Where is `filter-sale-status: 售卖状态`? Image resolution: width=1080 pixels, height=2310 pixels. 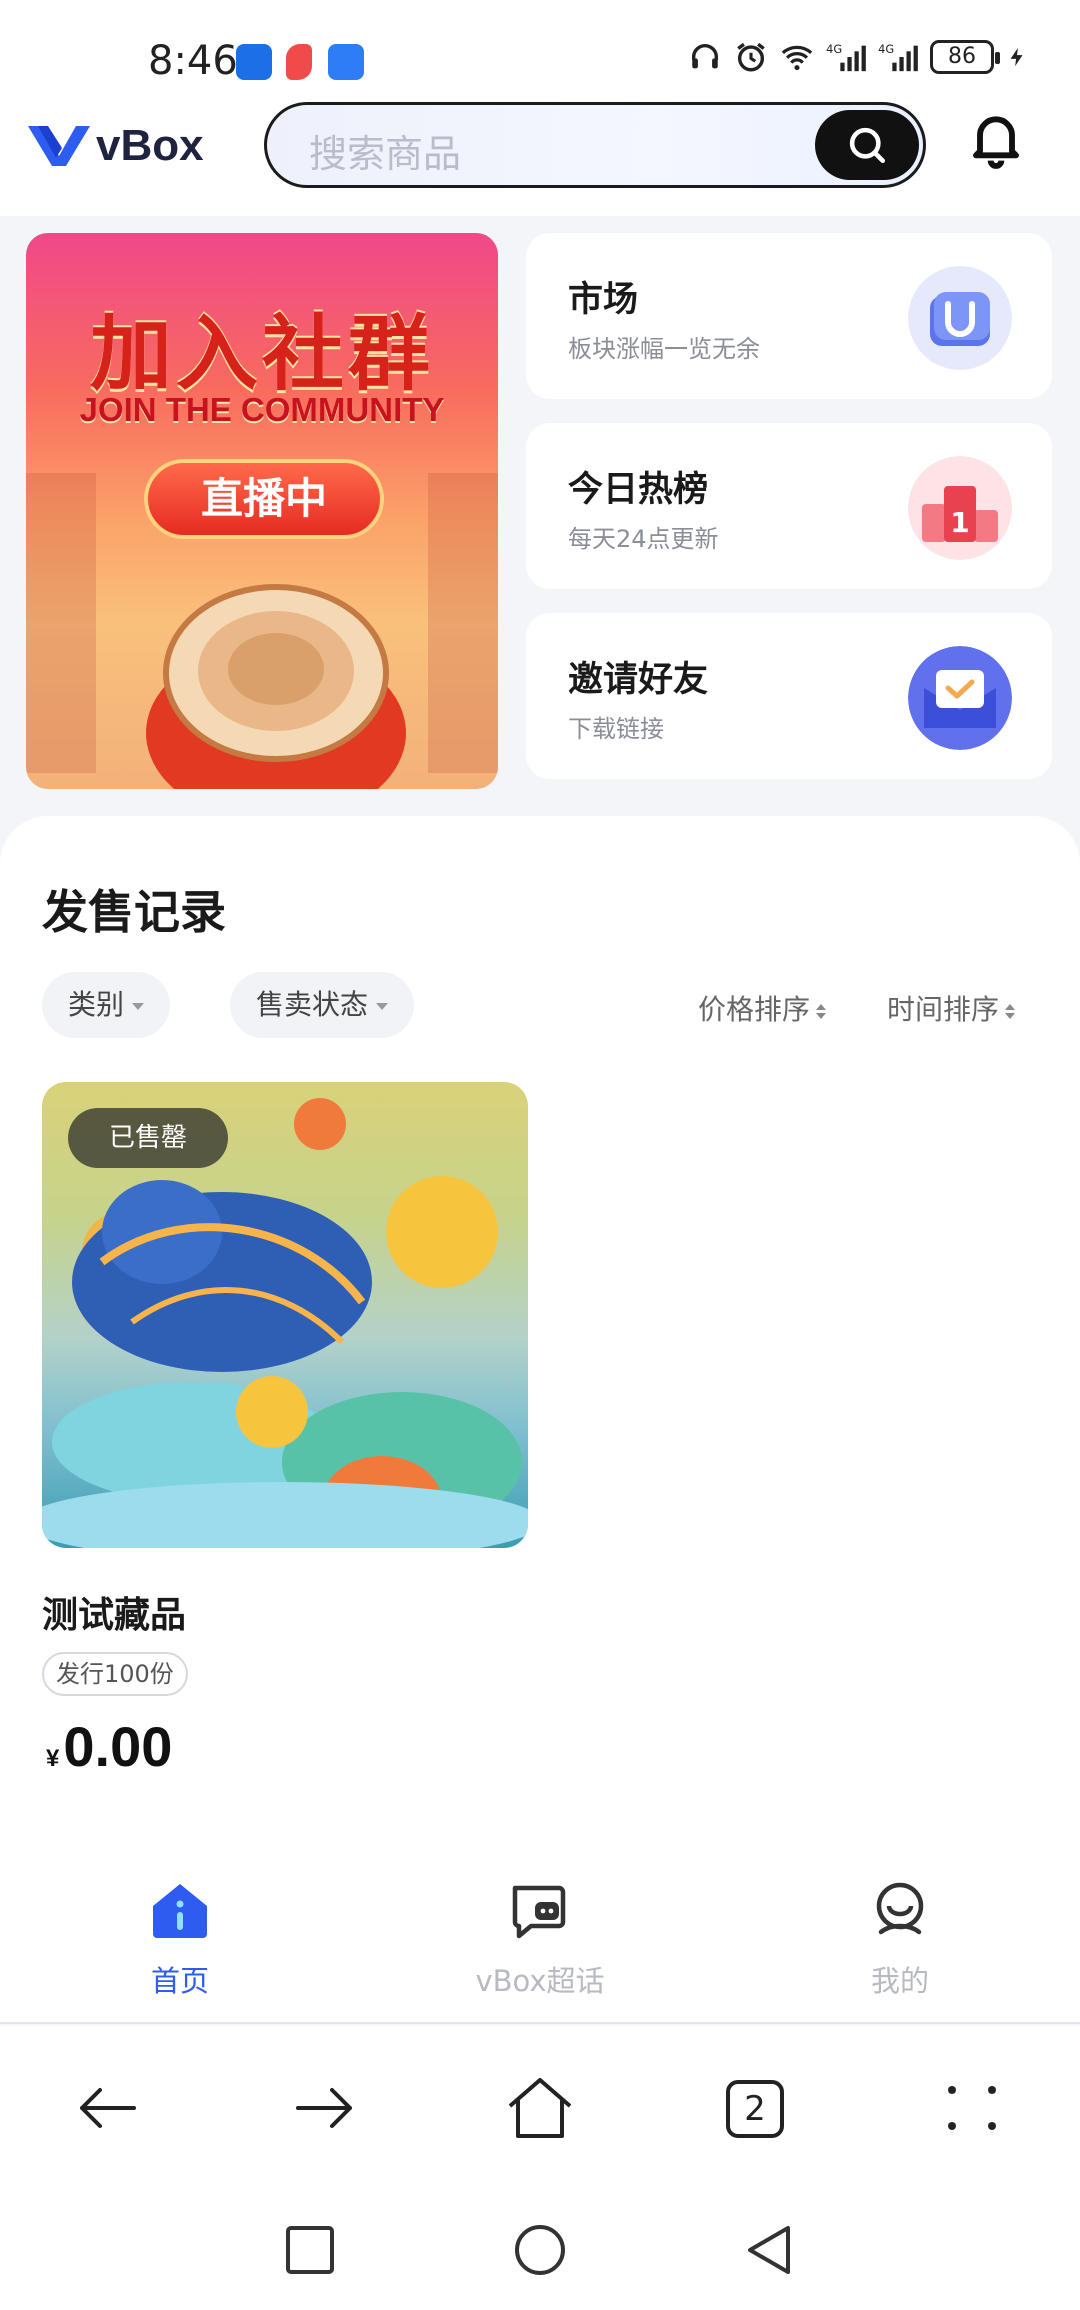
filter-sale-status: 售卖状态 is located at coordinates (322, 1005).